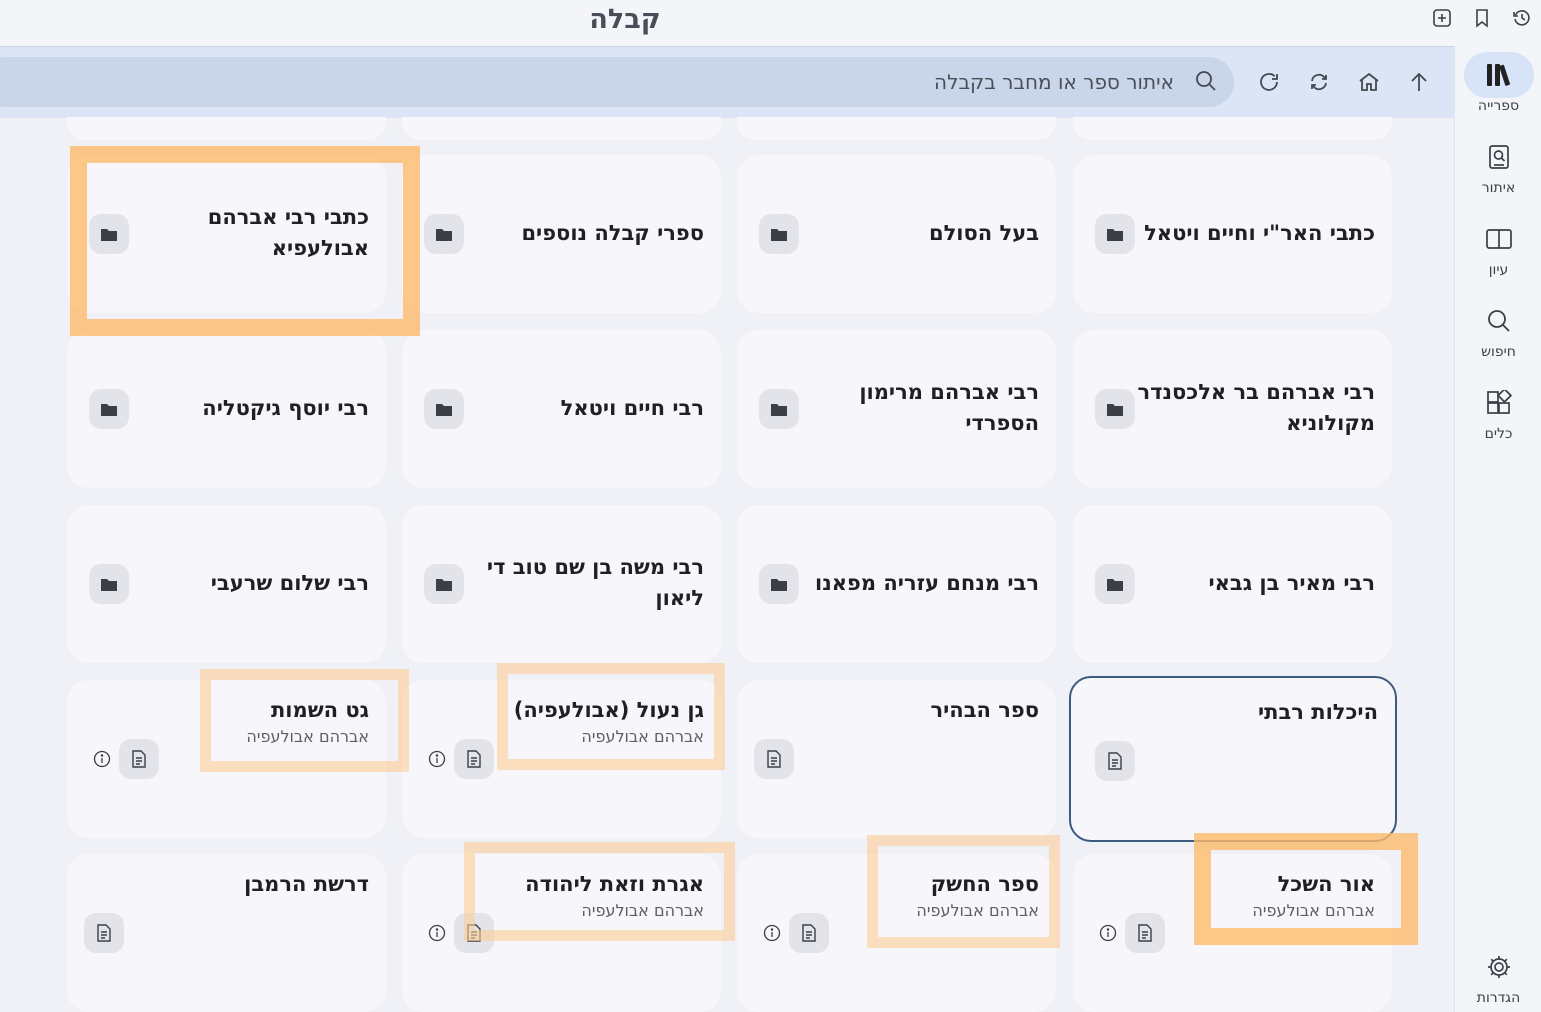 The image size is (1541, 1012). I want to click on rail-label: חיפוש, so click(1498, 352).